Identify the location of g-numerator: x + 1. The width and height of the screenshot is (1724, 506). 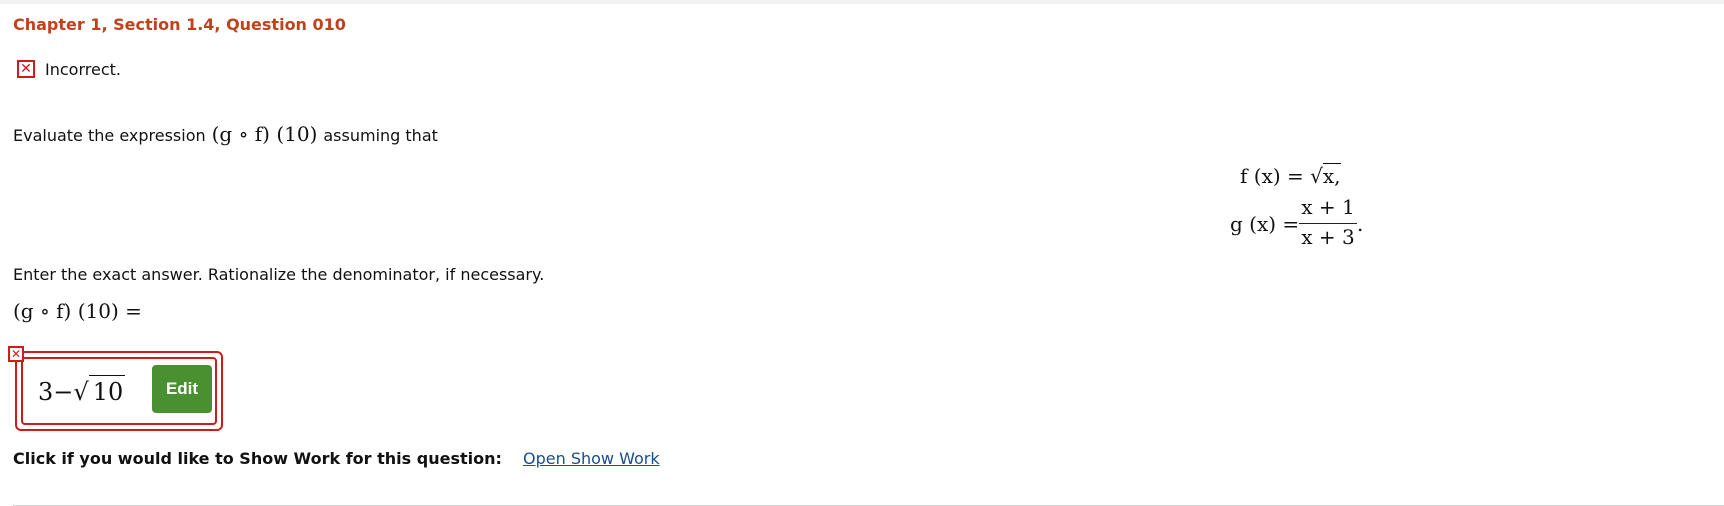
(1328, 210).